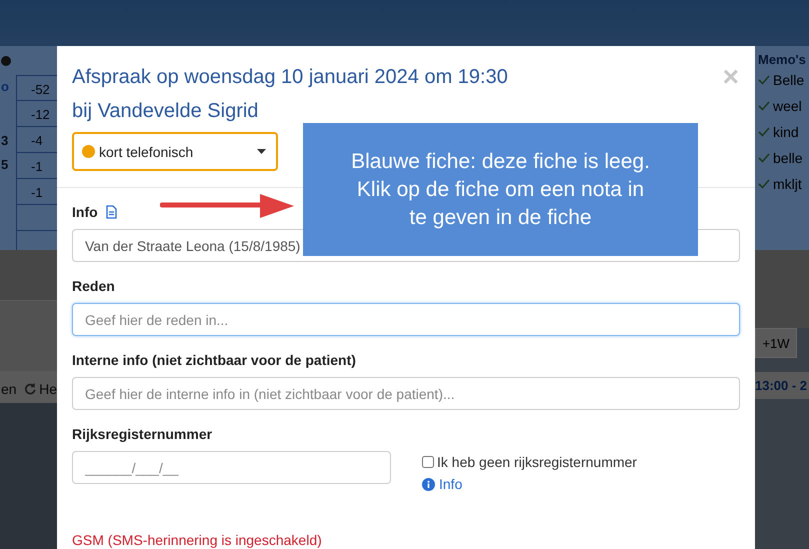  Describe the element at coordinates (85, 212) in the screenshot. I see `field-label: Info` at that location.